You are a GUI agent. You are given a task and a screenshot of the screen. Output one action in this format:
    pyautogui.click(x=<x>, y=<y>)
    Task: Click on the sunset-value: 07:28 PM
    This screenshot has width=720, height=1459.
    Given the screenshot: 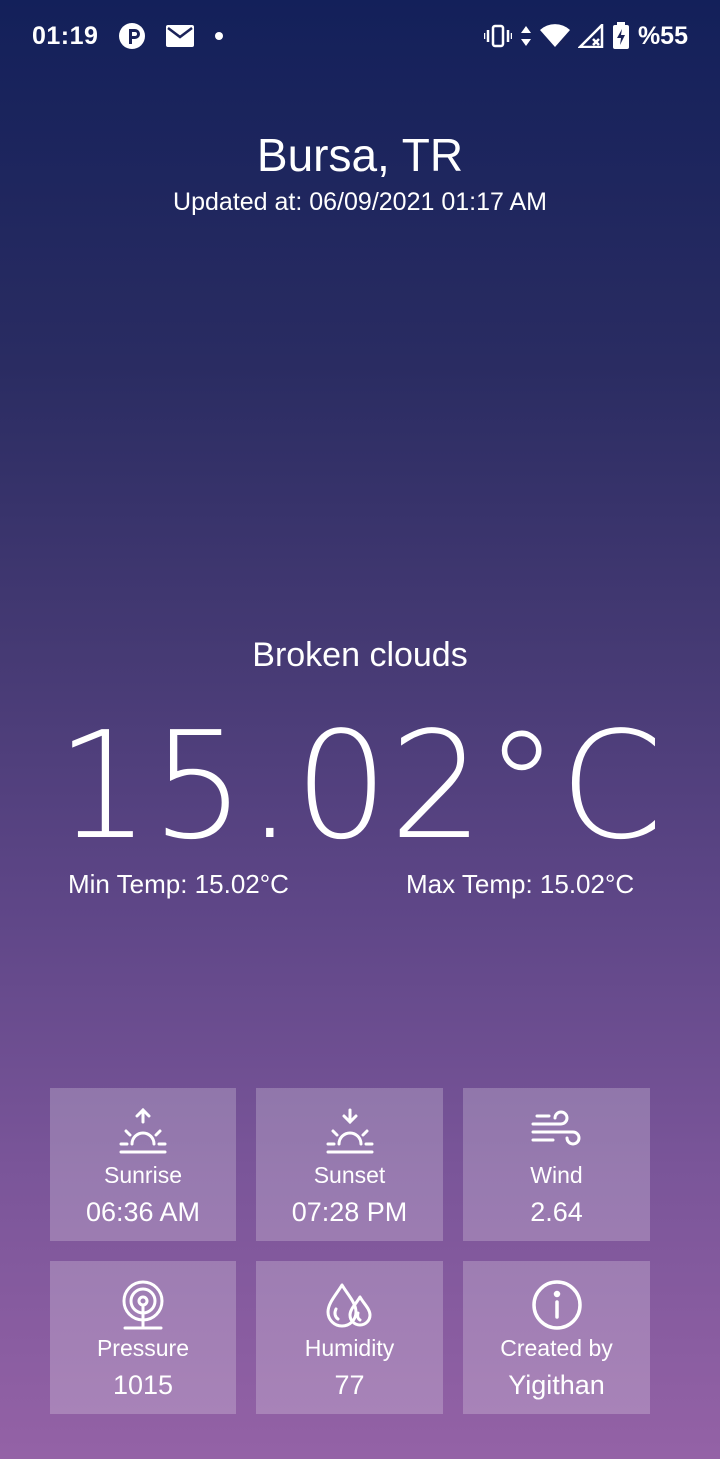 What is the action you would take?
    pyautogui.click(x=349, y=1212)
    